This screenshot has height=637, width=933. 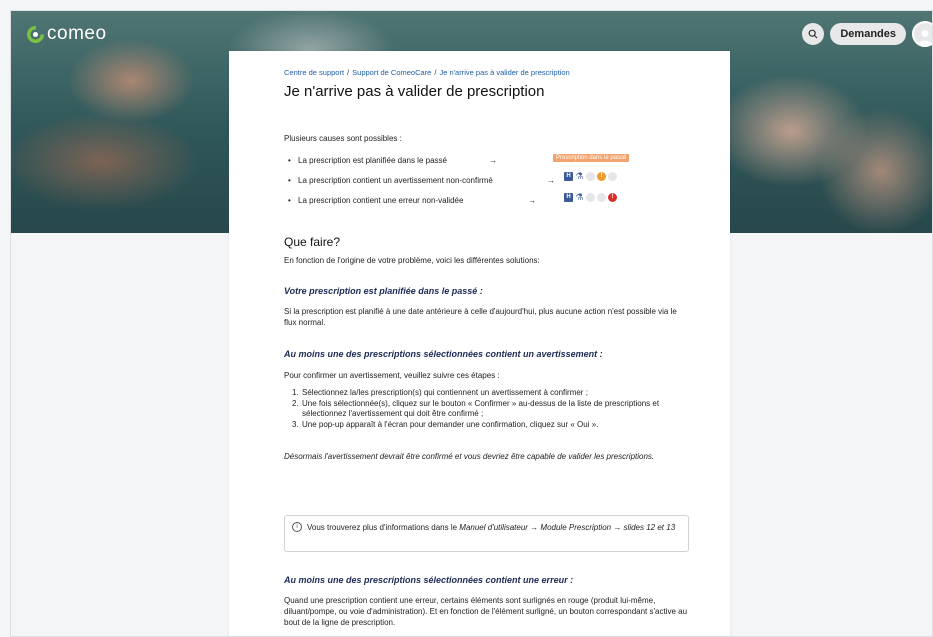 I want to click on causes-intro: Plusieurs causes sont possibles :, so click(x=343, y=138).